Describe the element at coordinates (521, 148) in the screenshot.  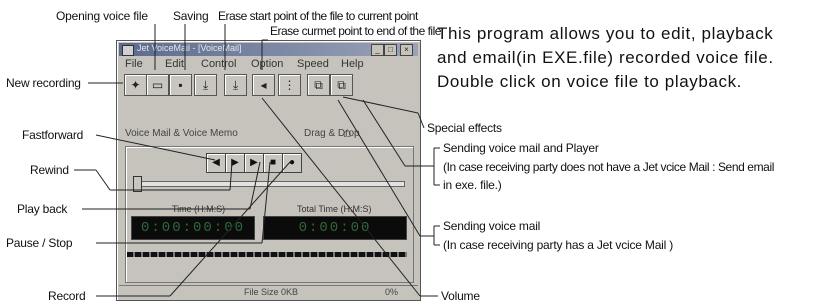
I see `label-send-player-1: Sending voice mail and Player` at that location.